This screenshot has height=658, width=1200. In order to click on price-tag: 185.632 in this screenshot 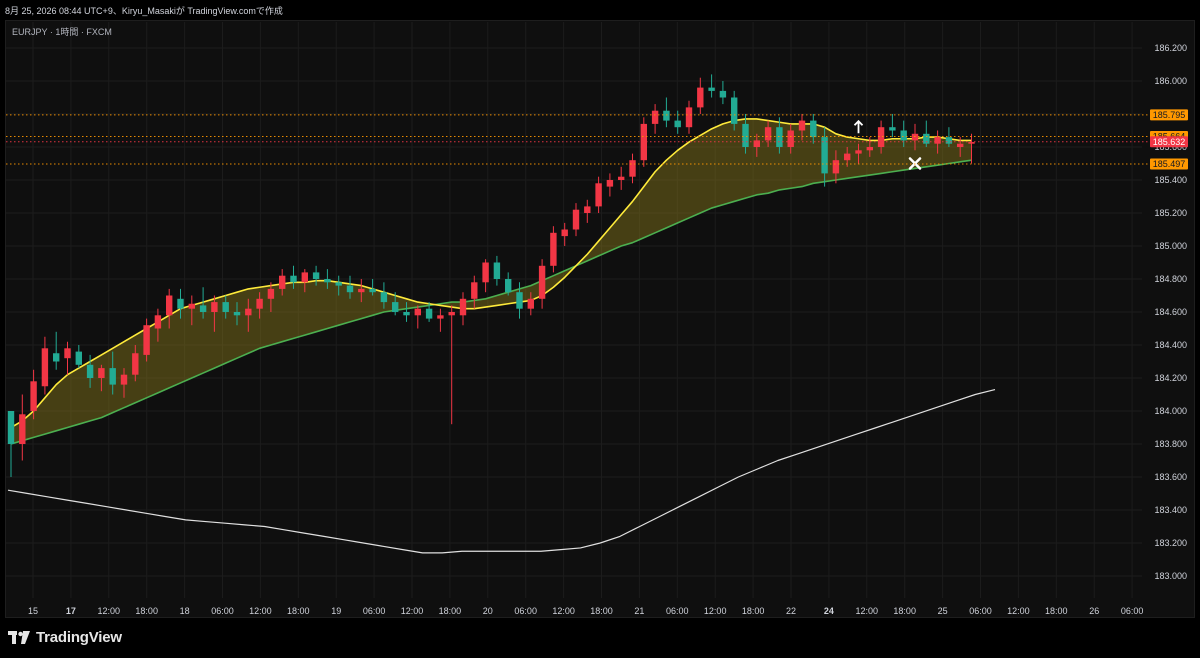, I will do `click(1169, 142)`.